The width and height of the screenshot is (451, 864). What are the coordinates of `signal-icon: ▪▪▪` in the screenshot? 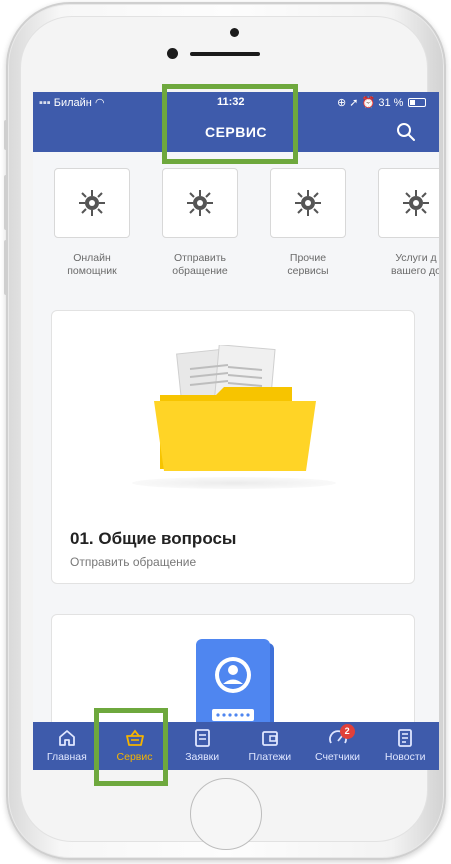 It's located at (45, 103).